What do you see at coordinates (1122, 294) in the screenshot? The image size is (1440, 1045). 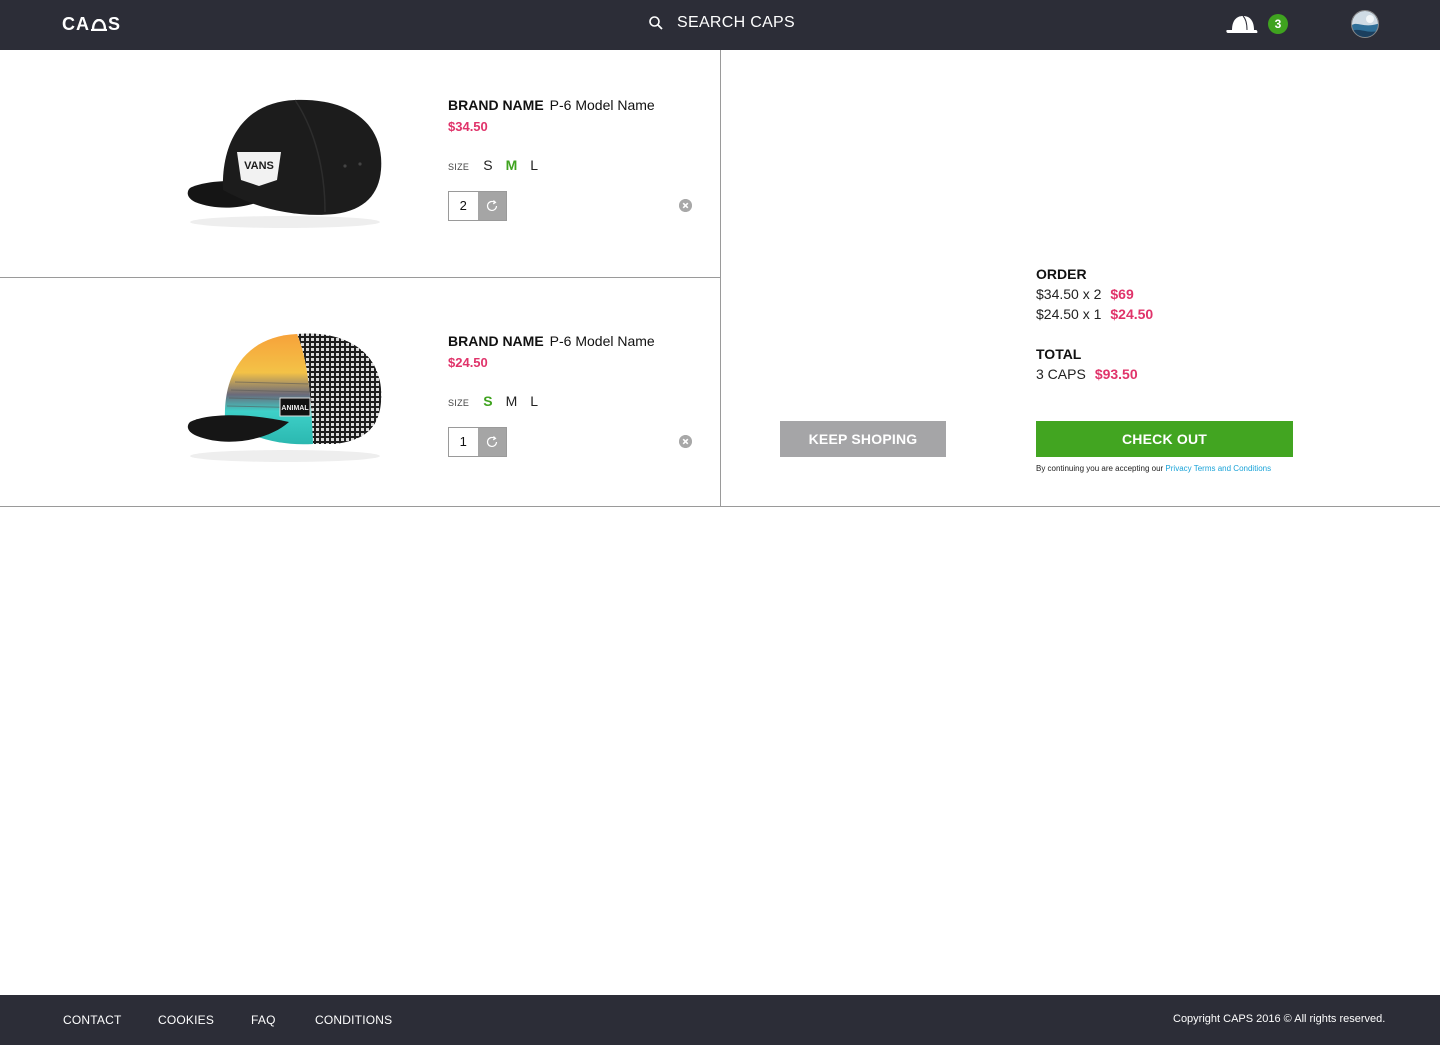 I see `order-line-amount: $69` at bounding box center [1122, 294].